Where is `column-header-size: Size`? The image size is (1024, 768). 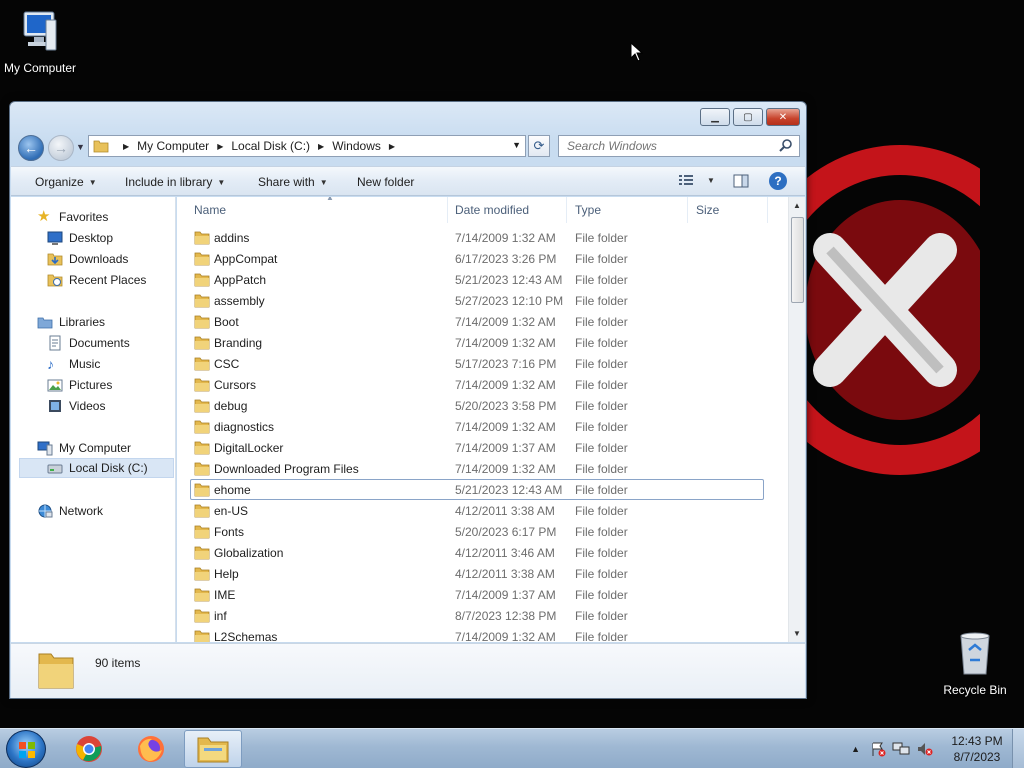 column-header-size: Size is located at coordinates (728, 210).